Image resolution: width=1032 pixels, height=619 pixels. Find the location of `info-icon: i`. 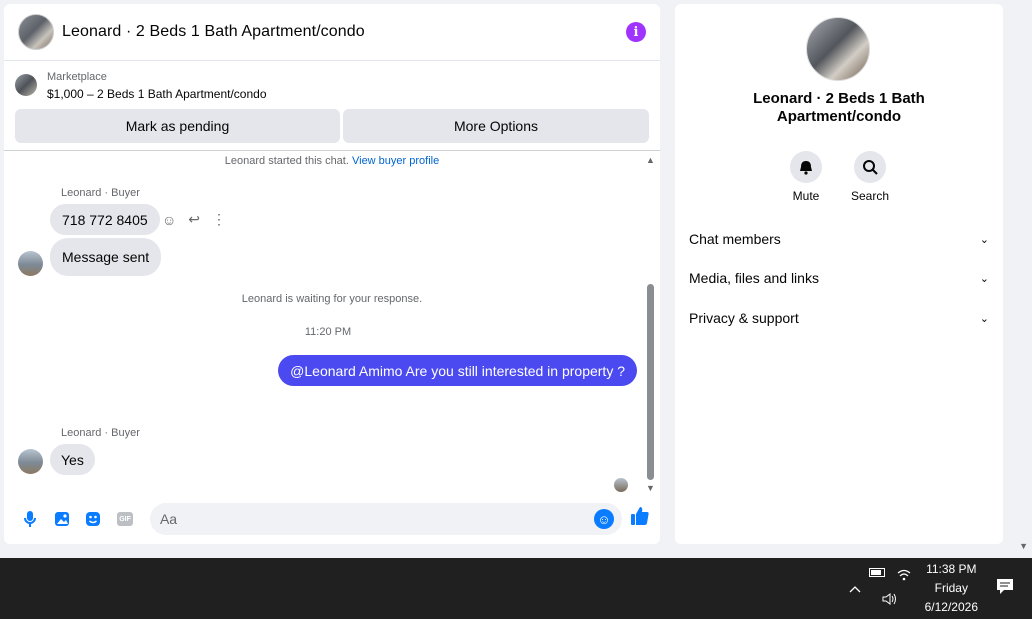

info-icon: i is located at coordinates (636, 32).